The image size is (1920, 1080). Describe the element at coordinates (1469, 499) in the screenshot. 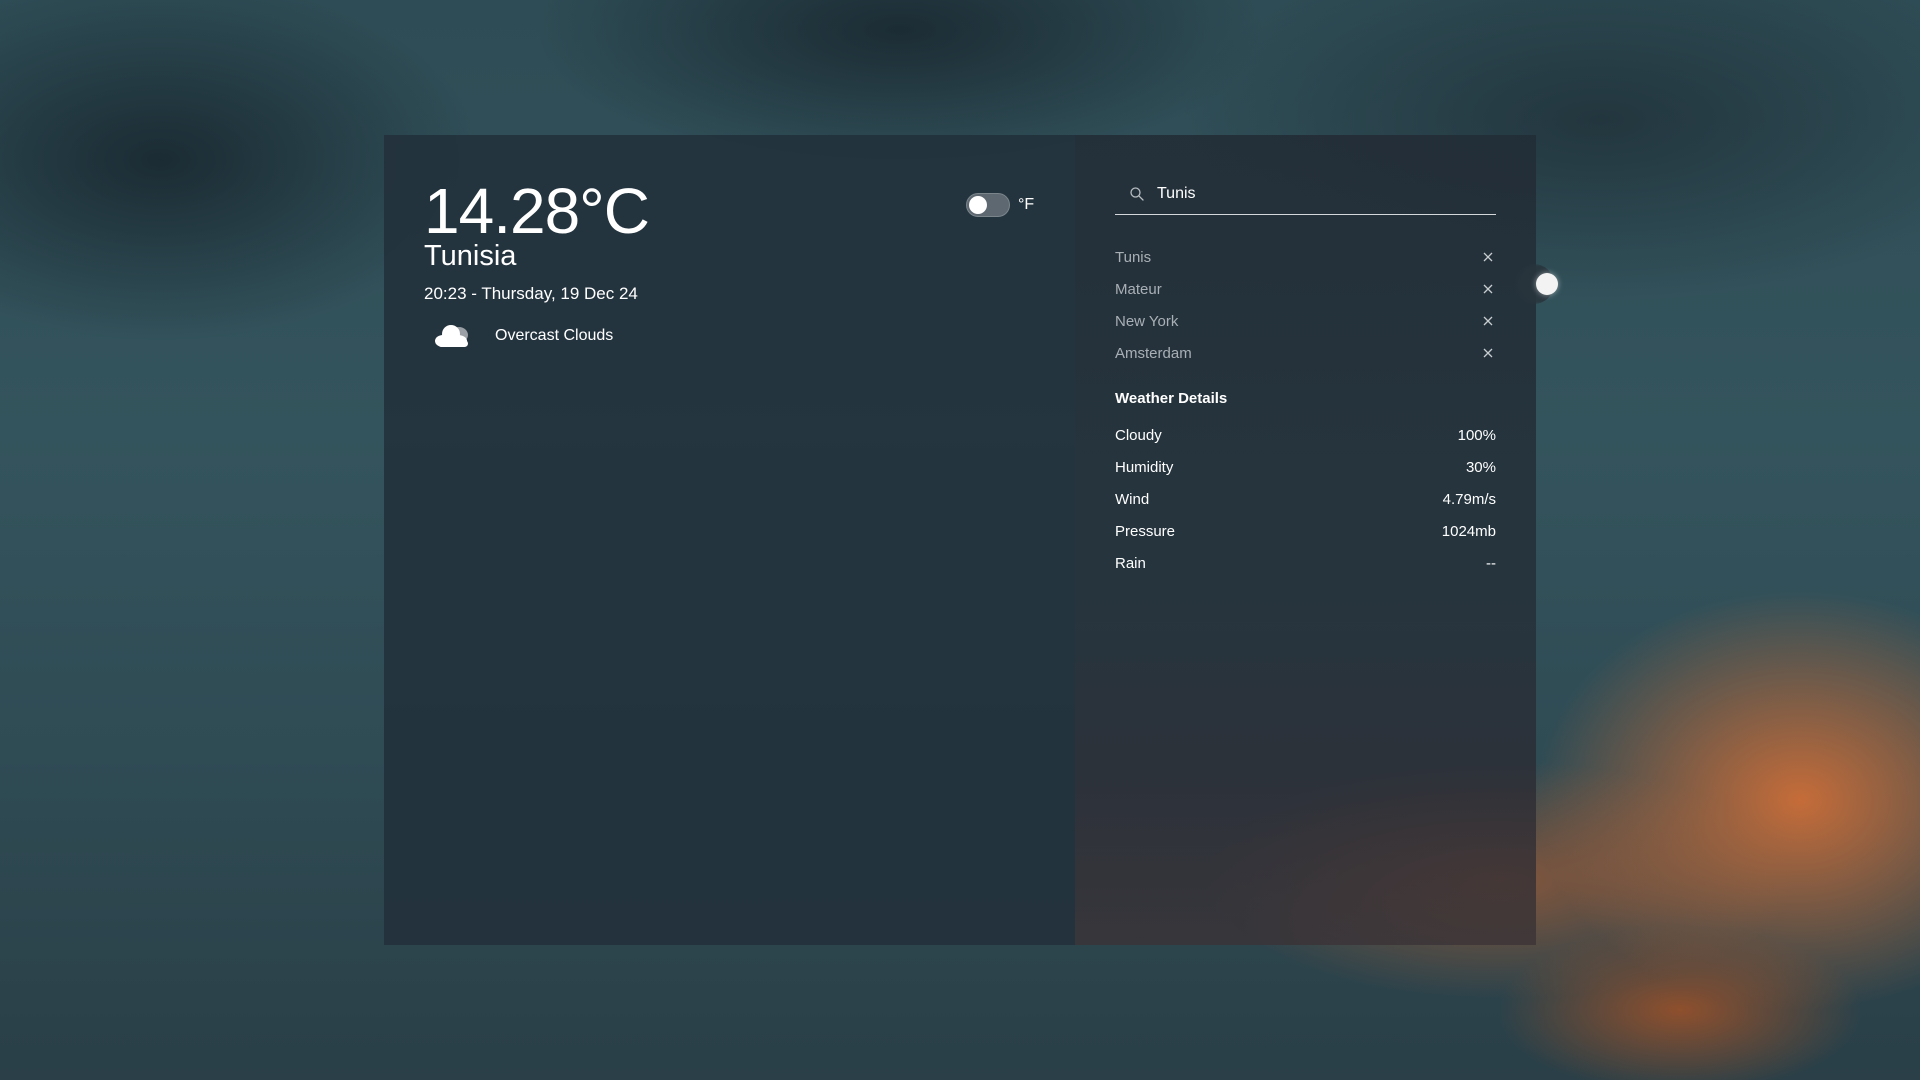

I see `detail-value: 4.79m/s` at that location.